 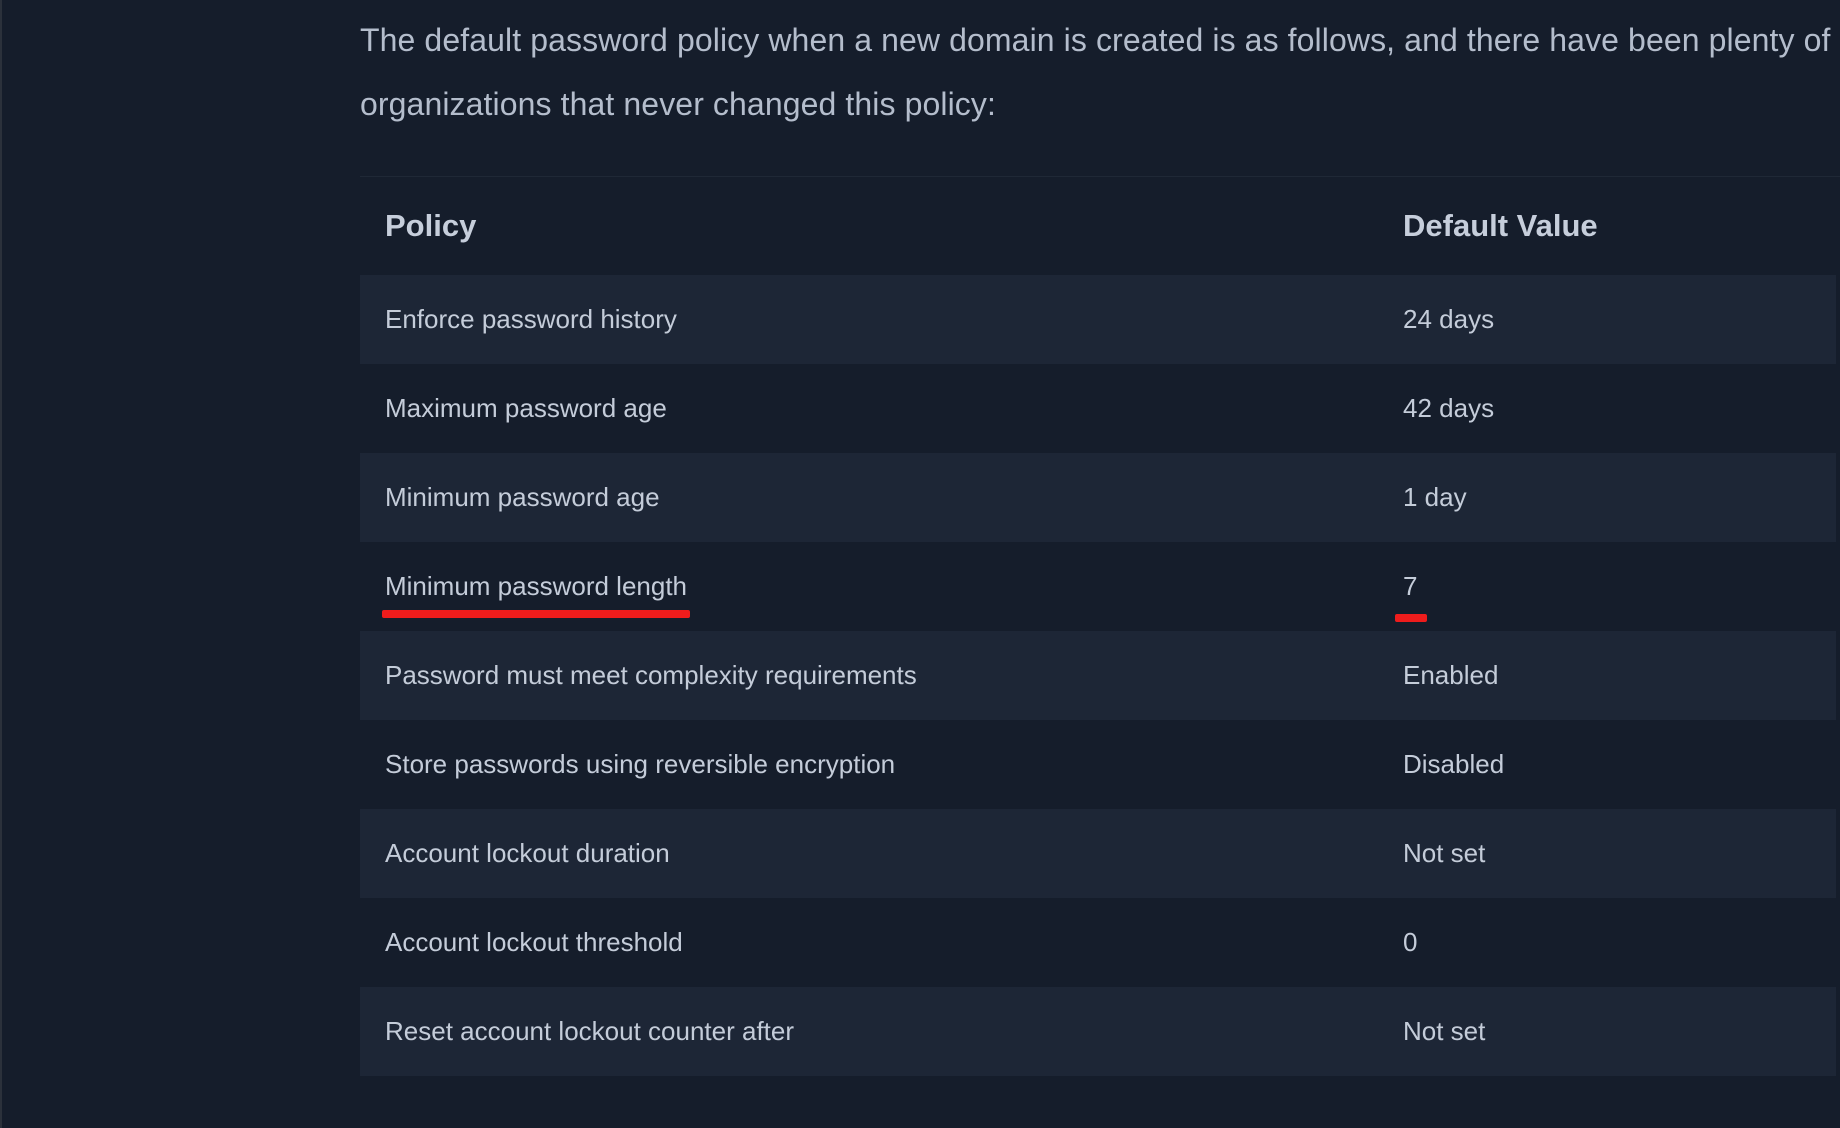 I want to click on value-cell: 1 day, so click(x=1435, y=497).